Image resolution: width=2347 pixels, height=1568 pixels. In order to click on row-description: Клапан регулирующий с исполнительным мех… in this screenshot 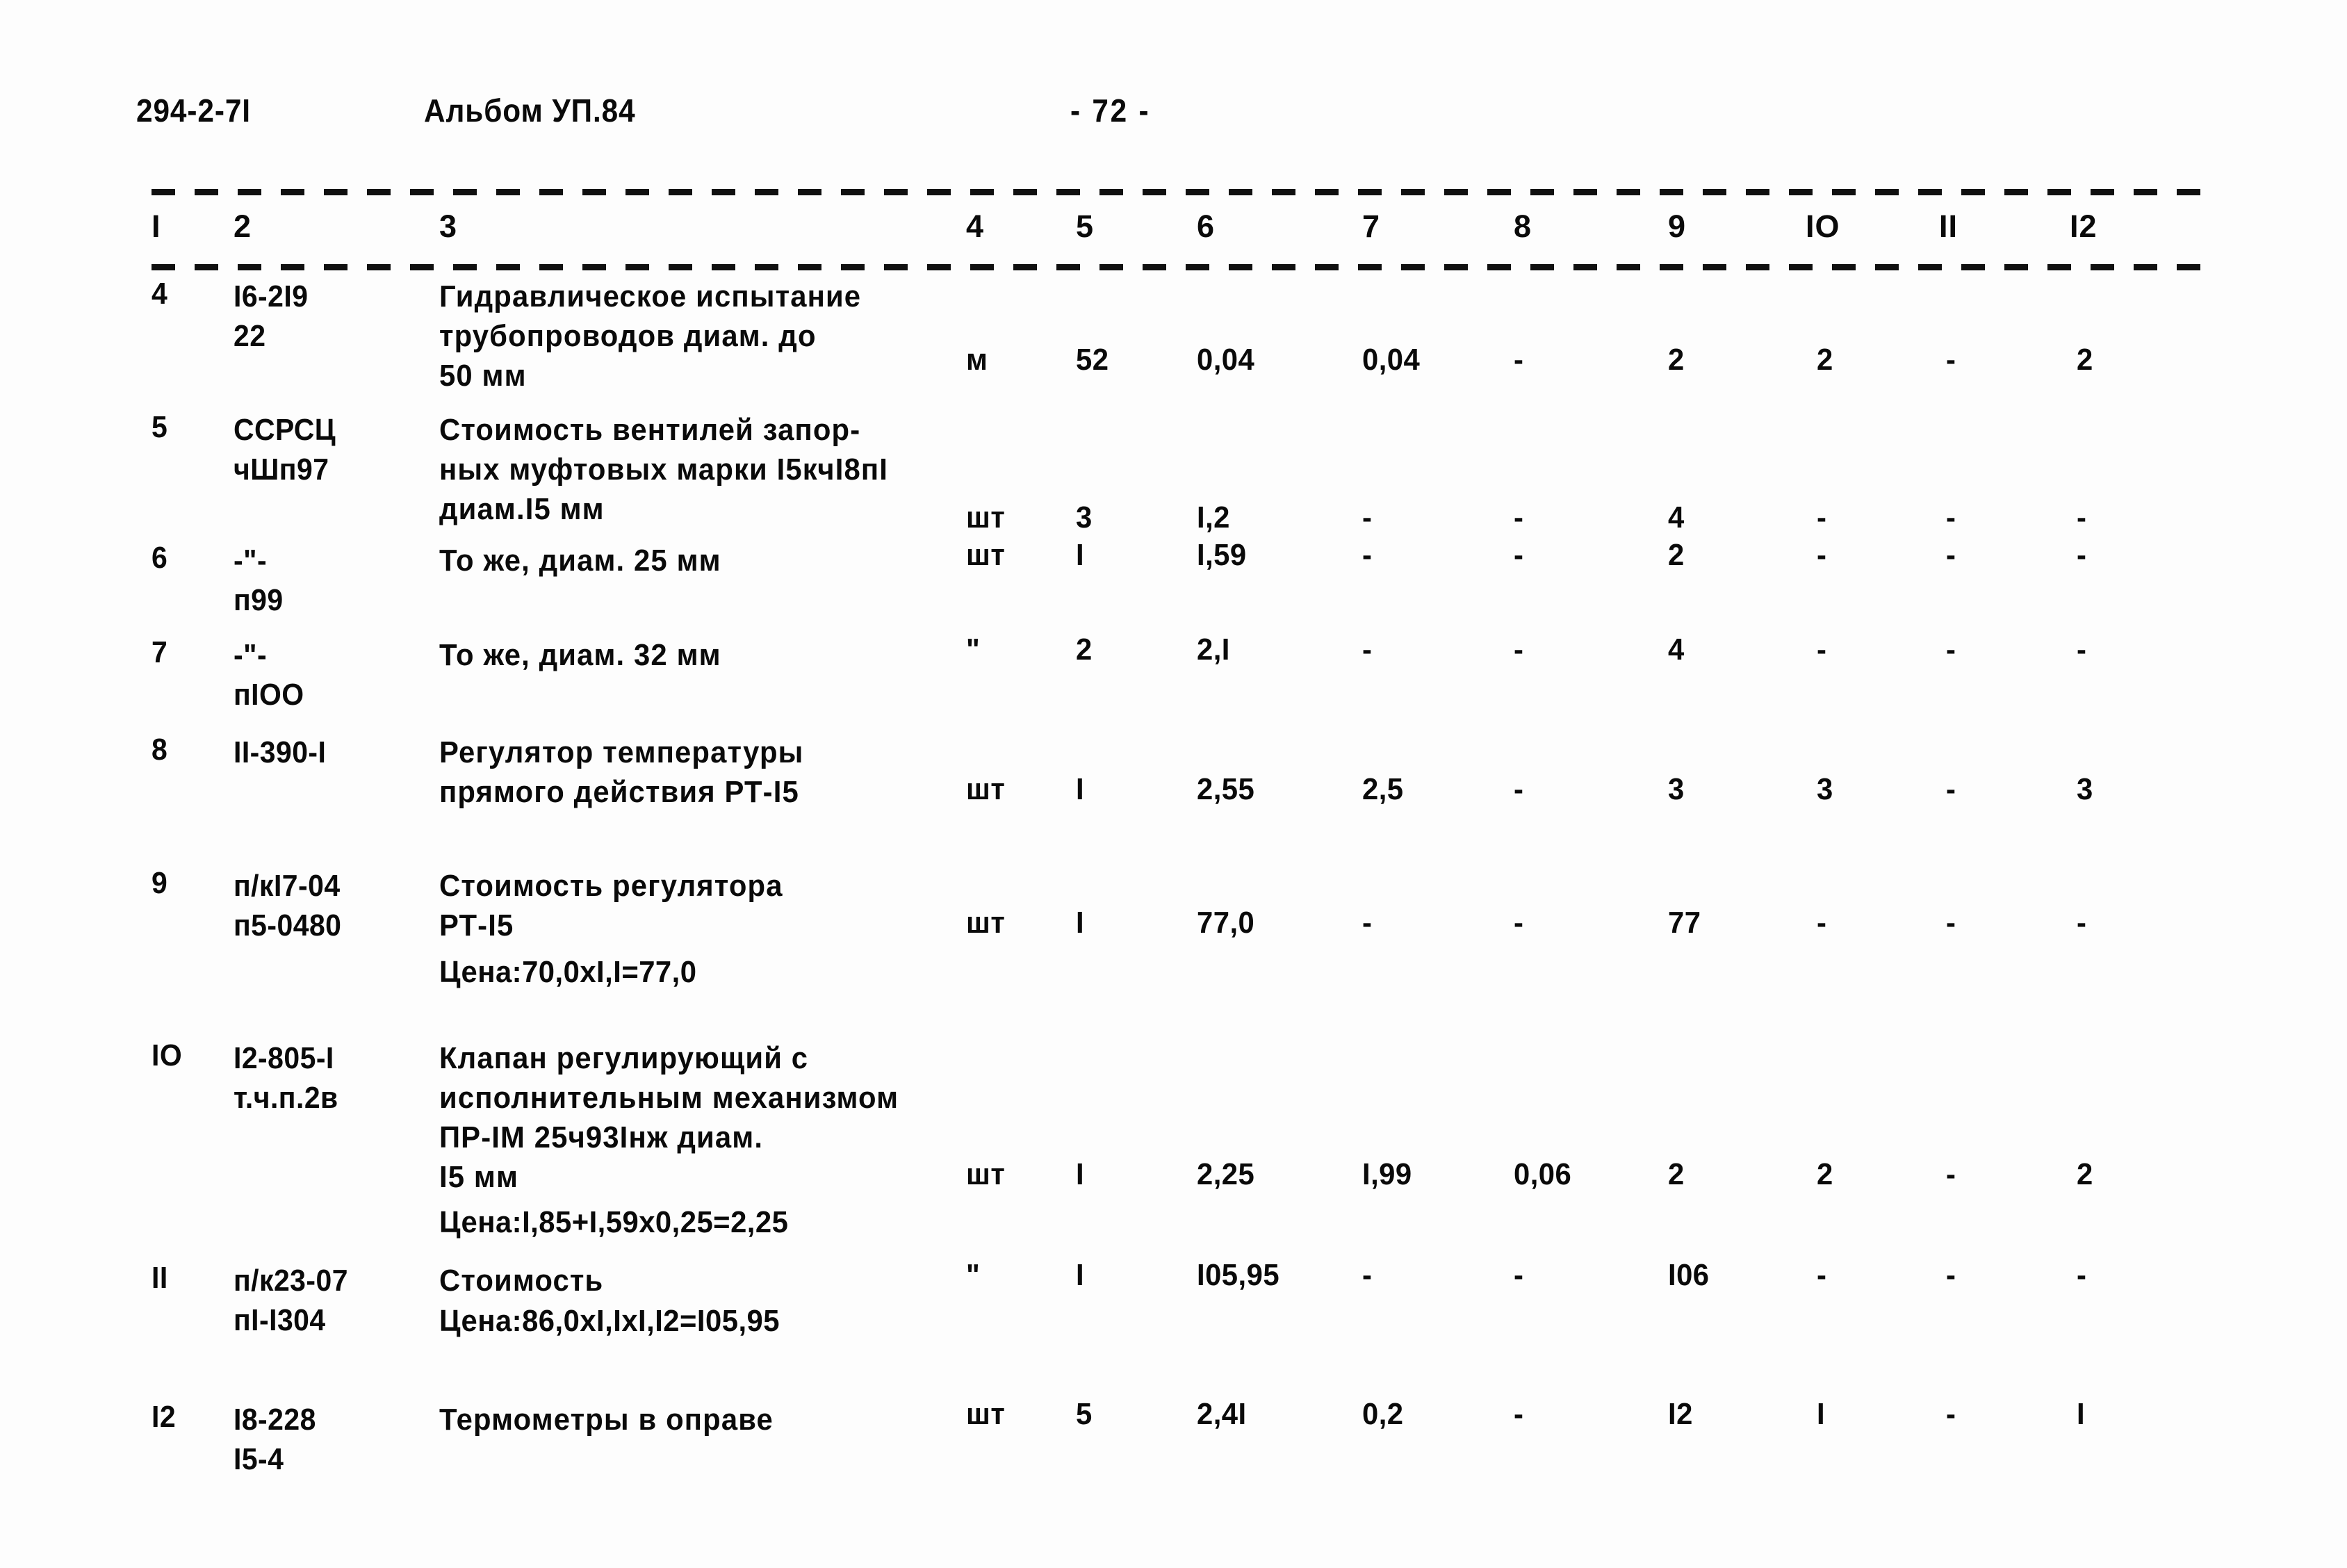, I will do `click(669, 1117)`.